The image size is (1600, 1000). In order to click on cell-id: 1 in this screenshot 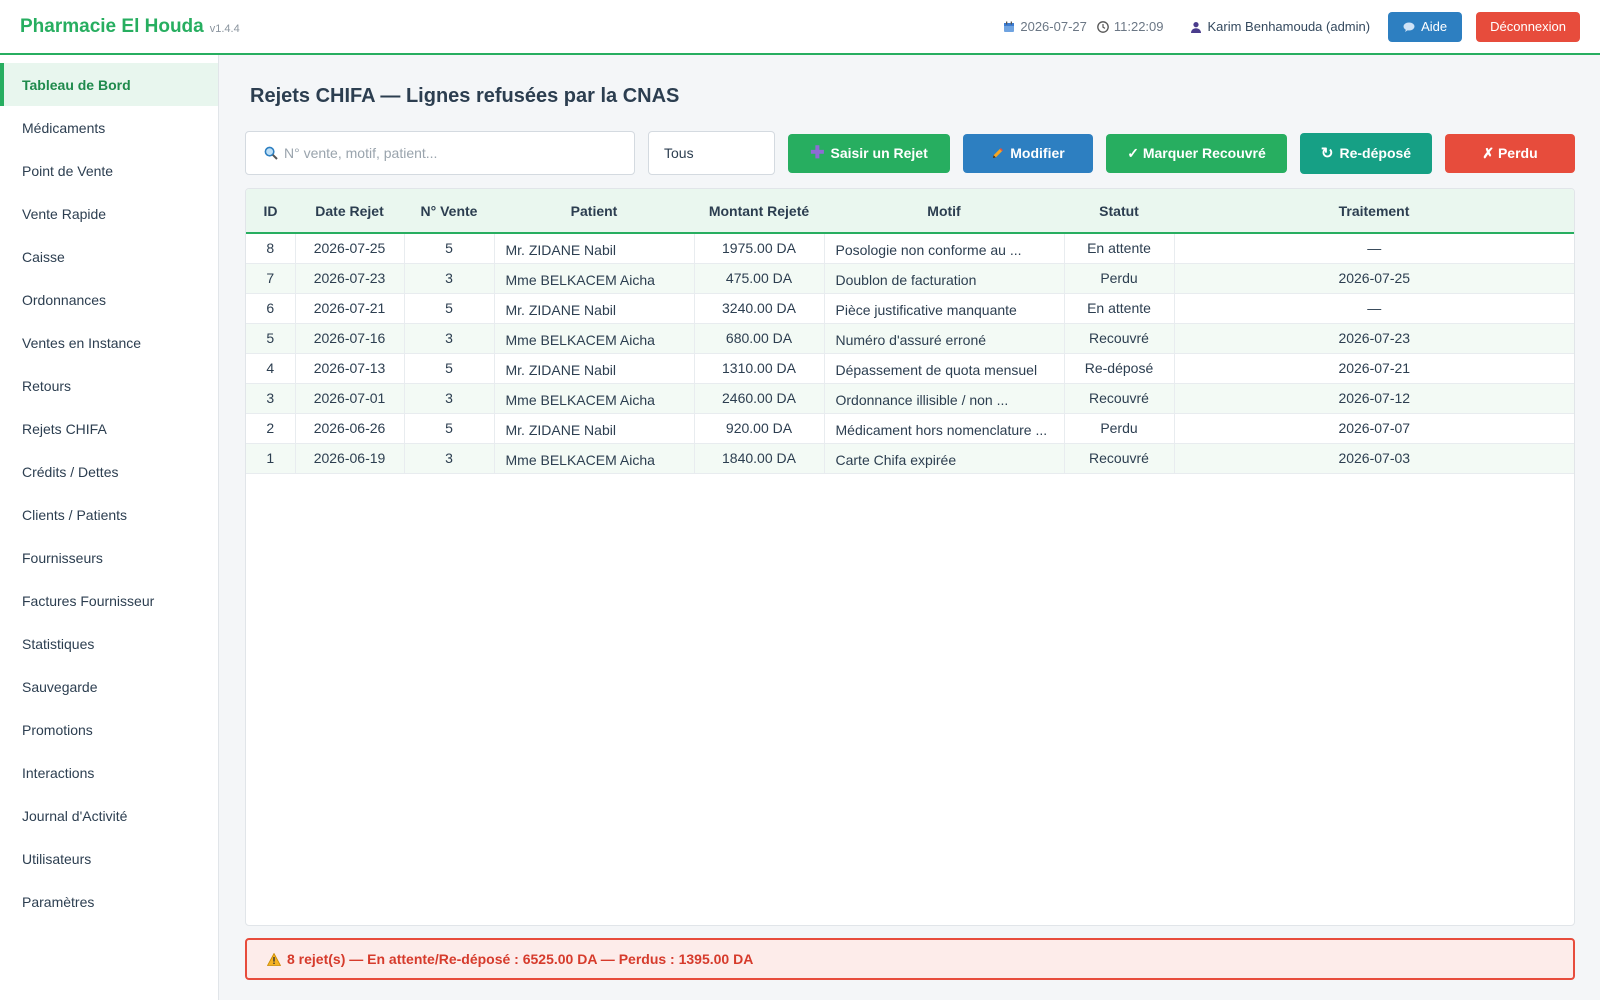, I will do `click(271, 458)`.